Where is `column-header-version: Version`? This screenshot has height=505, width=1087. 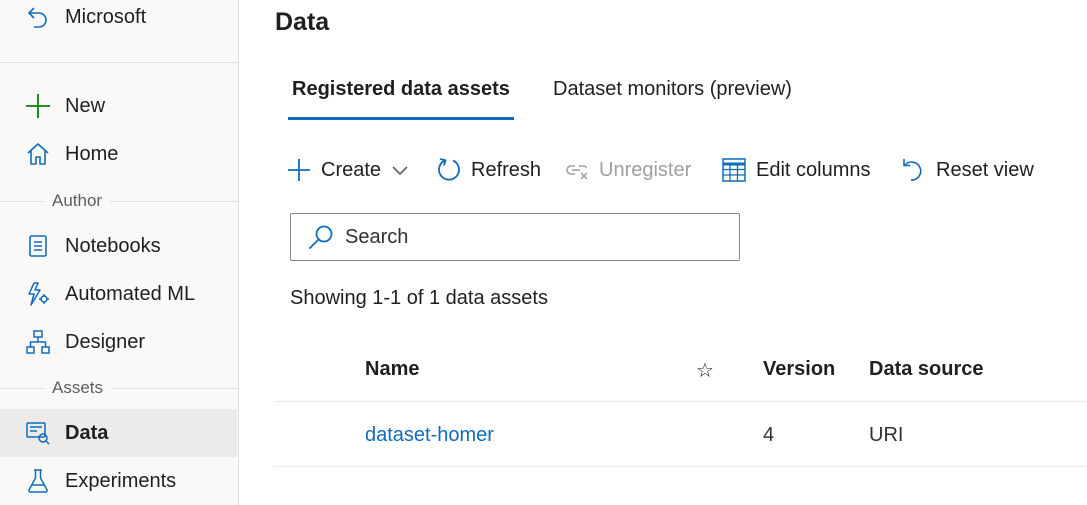 column-header-version: Version is located at coordinates (799, 369).